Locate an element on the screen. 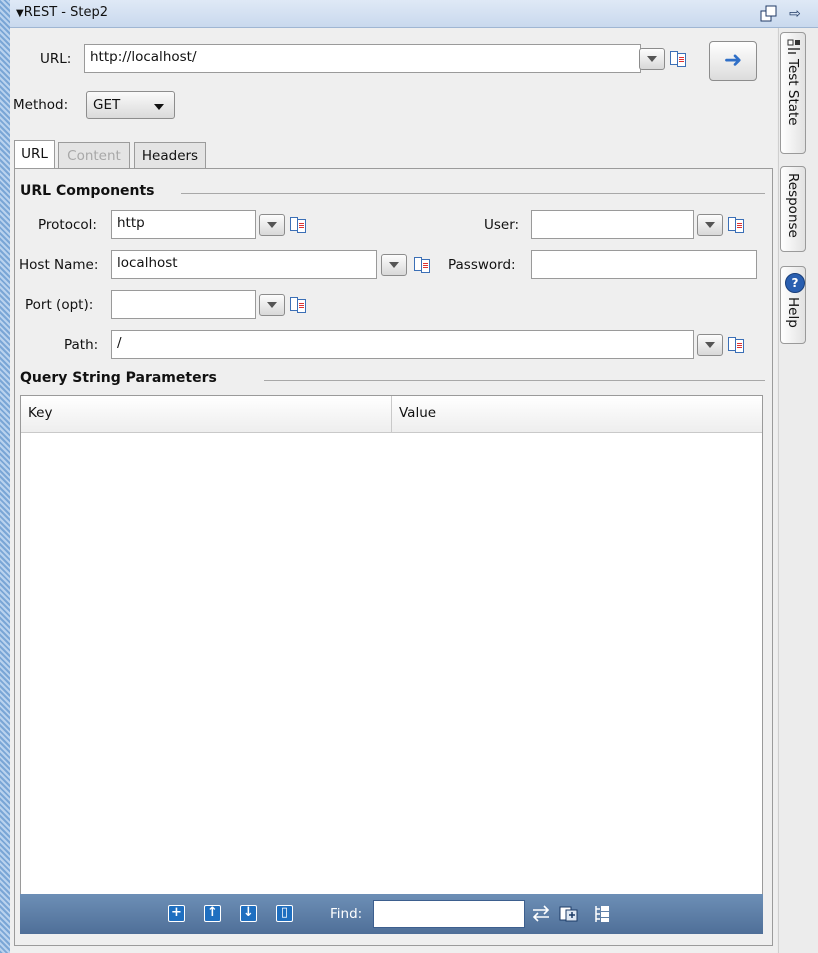 The image size is (818, 953). plus-icon: + is located at coordinates (176, 912).